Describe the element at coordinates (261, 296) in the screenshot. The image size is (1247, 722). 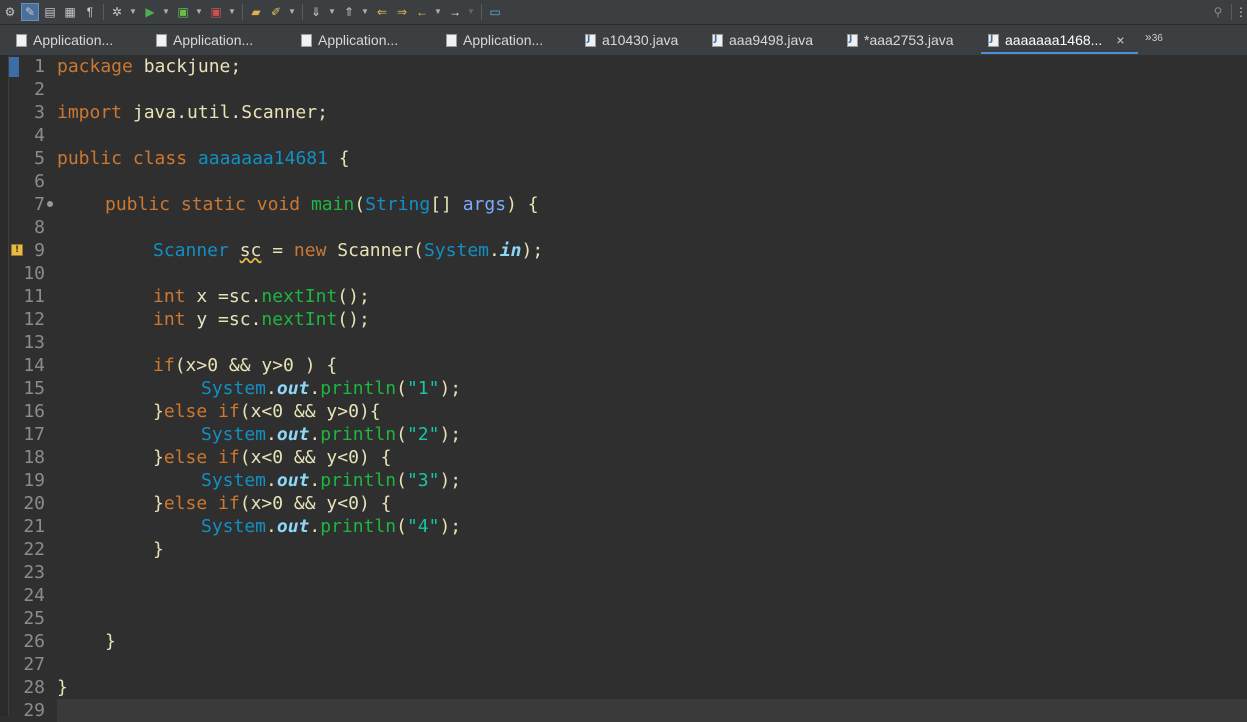
I see `code-line-11: int x =sc.nextInt();` at that location.